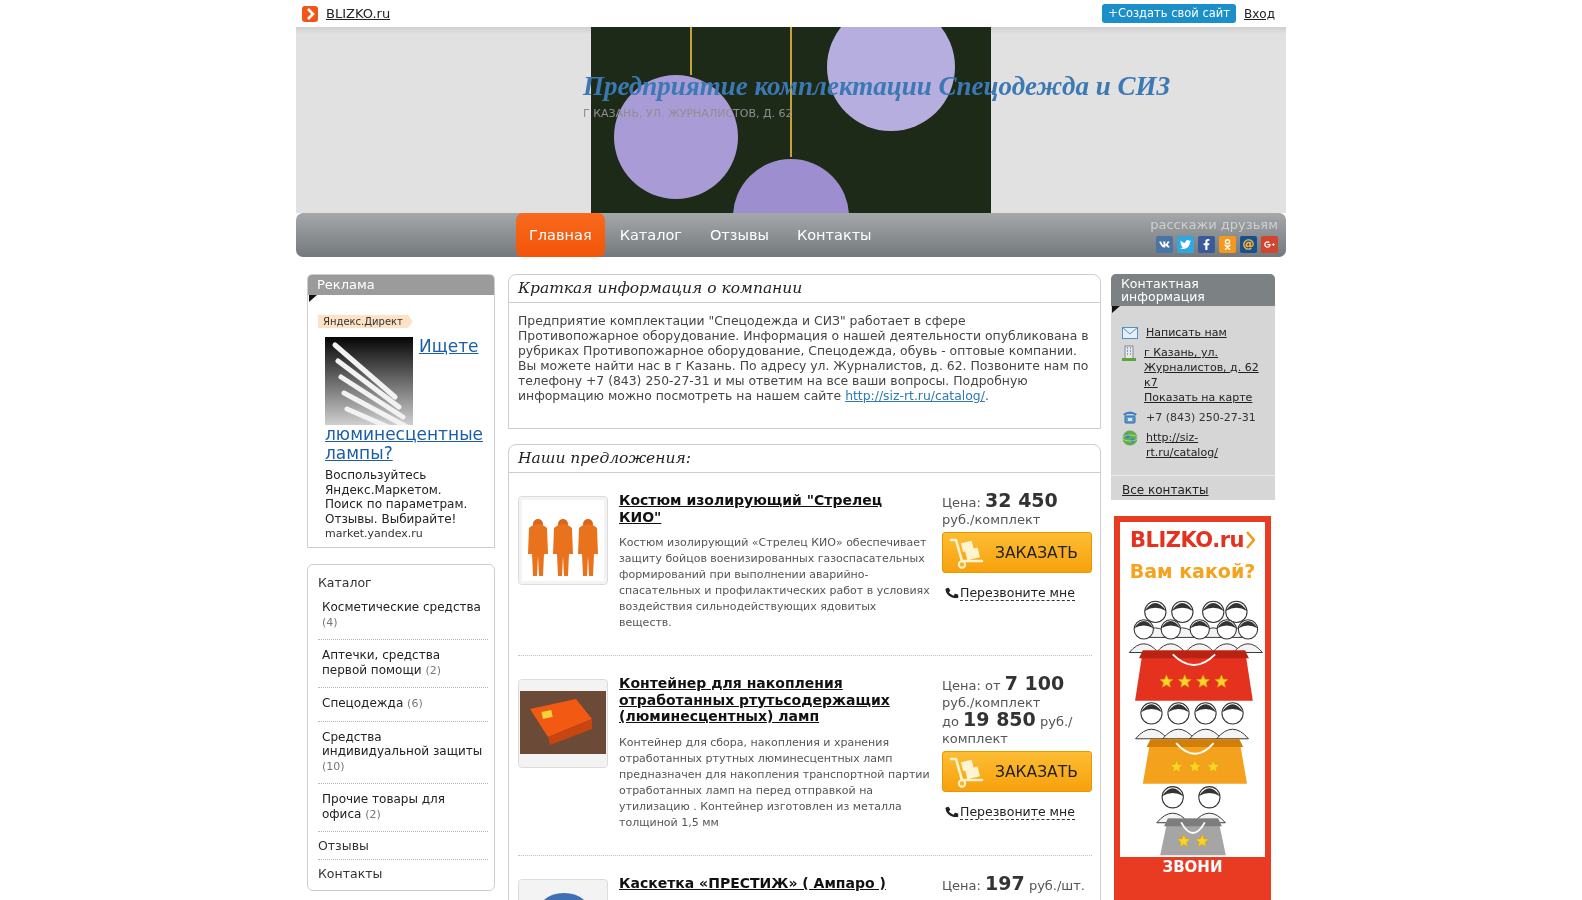  I want to click on banner-logo-text: BLIZKO.ru, so click(1187, 540).